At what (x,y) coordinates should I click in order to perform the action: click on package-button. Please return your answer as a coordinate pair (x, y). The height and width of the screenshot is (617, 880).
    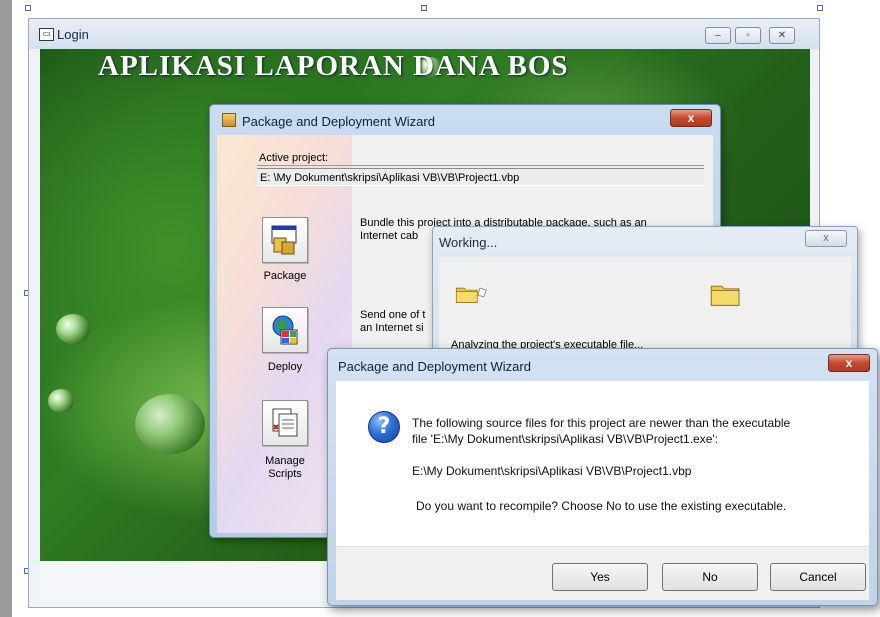
    Looking at the image, I should click on (285, 240).